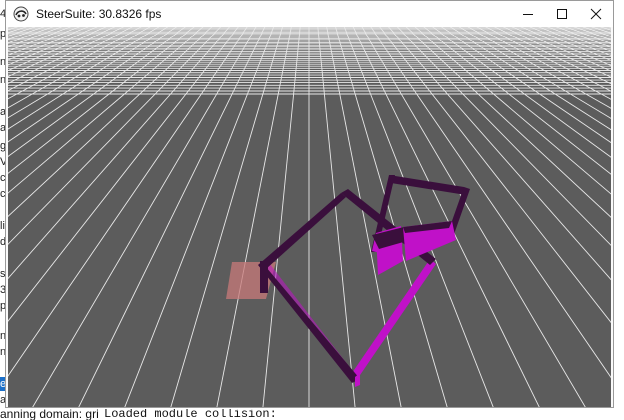 The image size is (624, 420). What do you see at coordinates (309, 14) in the screenshot?
I see `title-bar: SteerSuite: 30.8326 fps` at bounding box center [309, 14].